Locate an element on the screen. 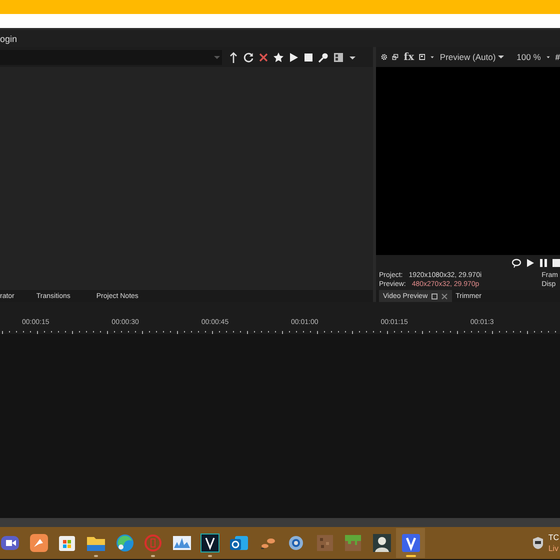  shield-icon is located at coordinates (538, 543).